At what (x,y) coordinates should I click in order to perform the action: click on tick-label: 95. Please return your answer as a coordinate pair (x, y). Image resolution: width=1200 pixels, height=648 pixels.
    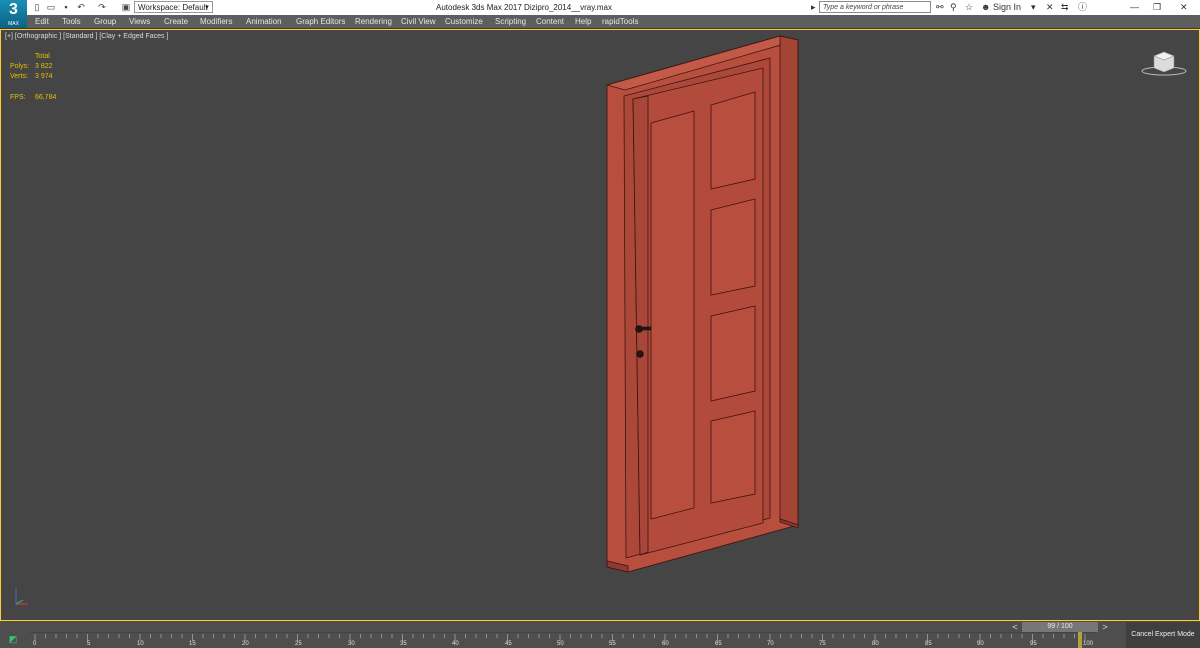
    Looking at the image, I should click on (1033, 644).